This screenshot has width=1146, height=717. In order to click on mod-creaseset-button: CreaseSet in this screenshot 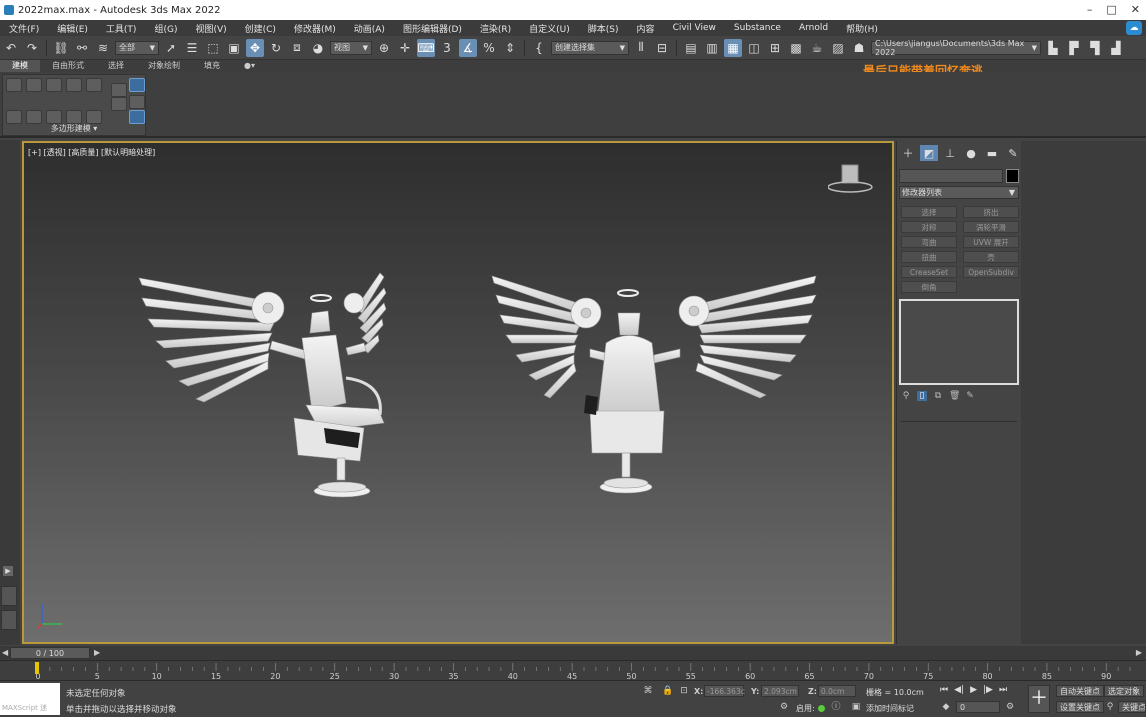, I will do `click(929, 272)`.